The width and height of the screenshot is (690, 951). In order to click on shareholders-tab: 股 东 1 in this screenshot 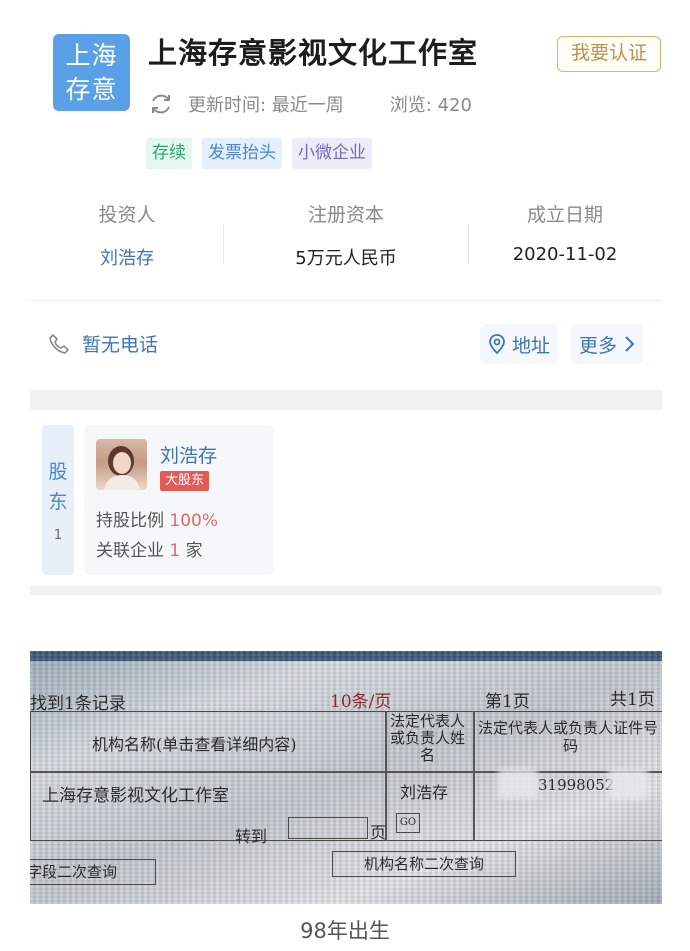, I will do `click(58, 500)`.